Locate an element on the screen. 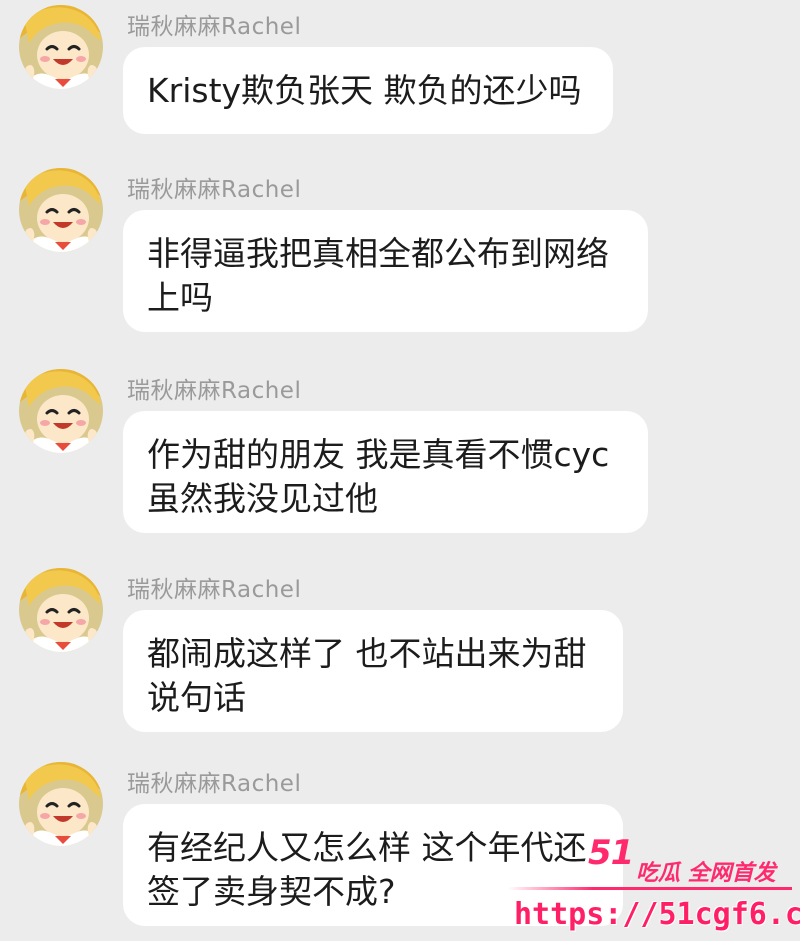 This screenshot has width=800, height=941. watermark-tagline: 吃瓜 全网首发 is located at coordinates (706, 873).